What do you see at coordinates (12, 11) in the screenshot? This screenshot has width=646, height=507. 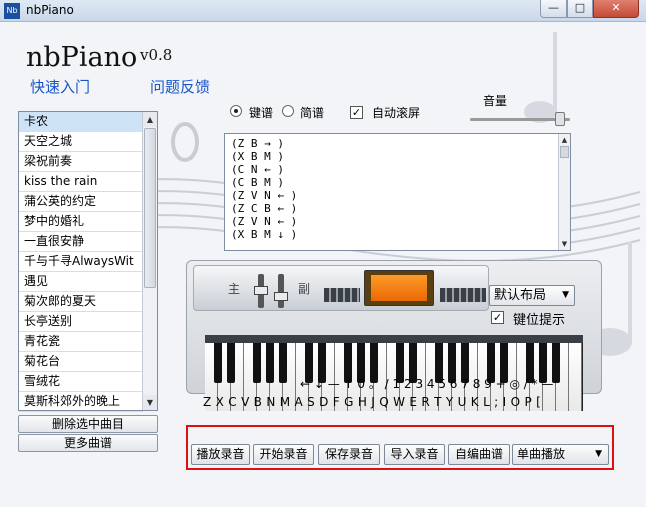 I see `app-icon: Nb` at bounding box center [12, 11].